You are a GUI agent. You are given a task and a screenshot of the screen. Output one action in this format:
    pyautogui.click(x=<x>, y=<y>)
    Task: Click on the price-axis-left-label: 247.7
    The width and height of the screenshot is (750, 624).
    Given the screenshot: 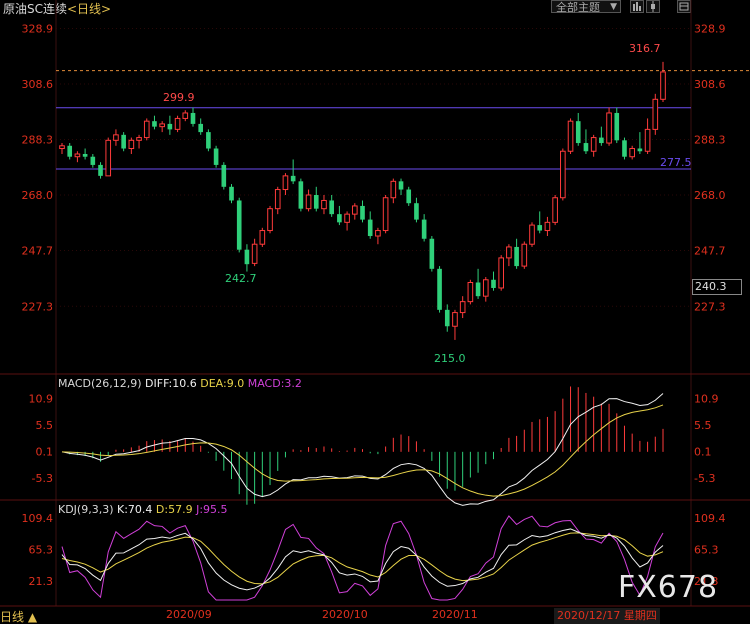 What is the action you would take?
    pyautogui.click(x=38, y=251)
    